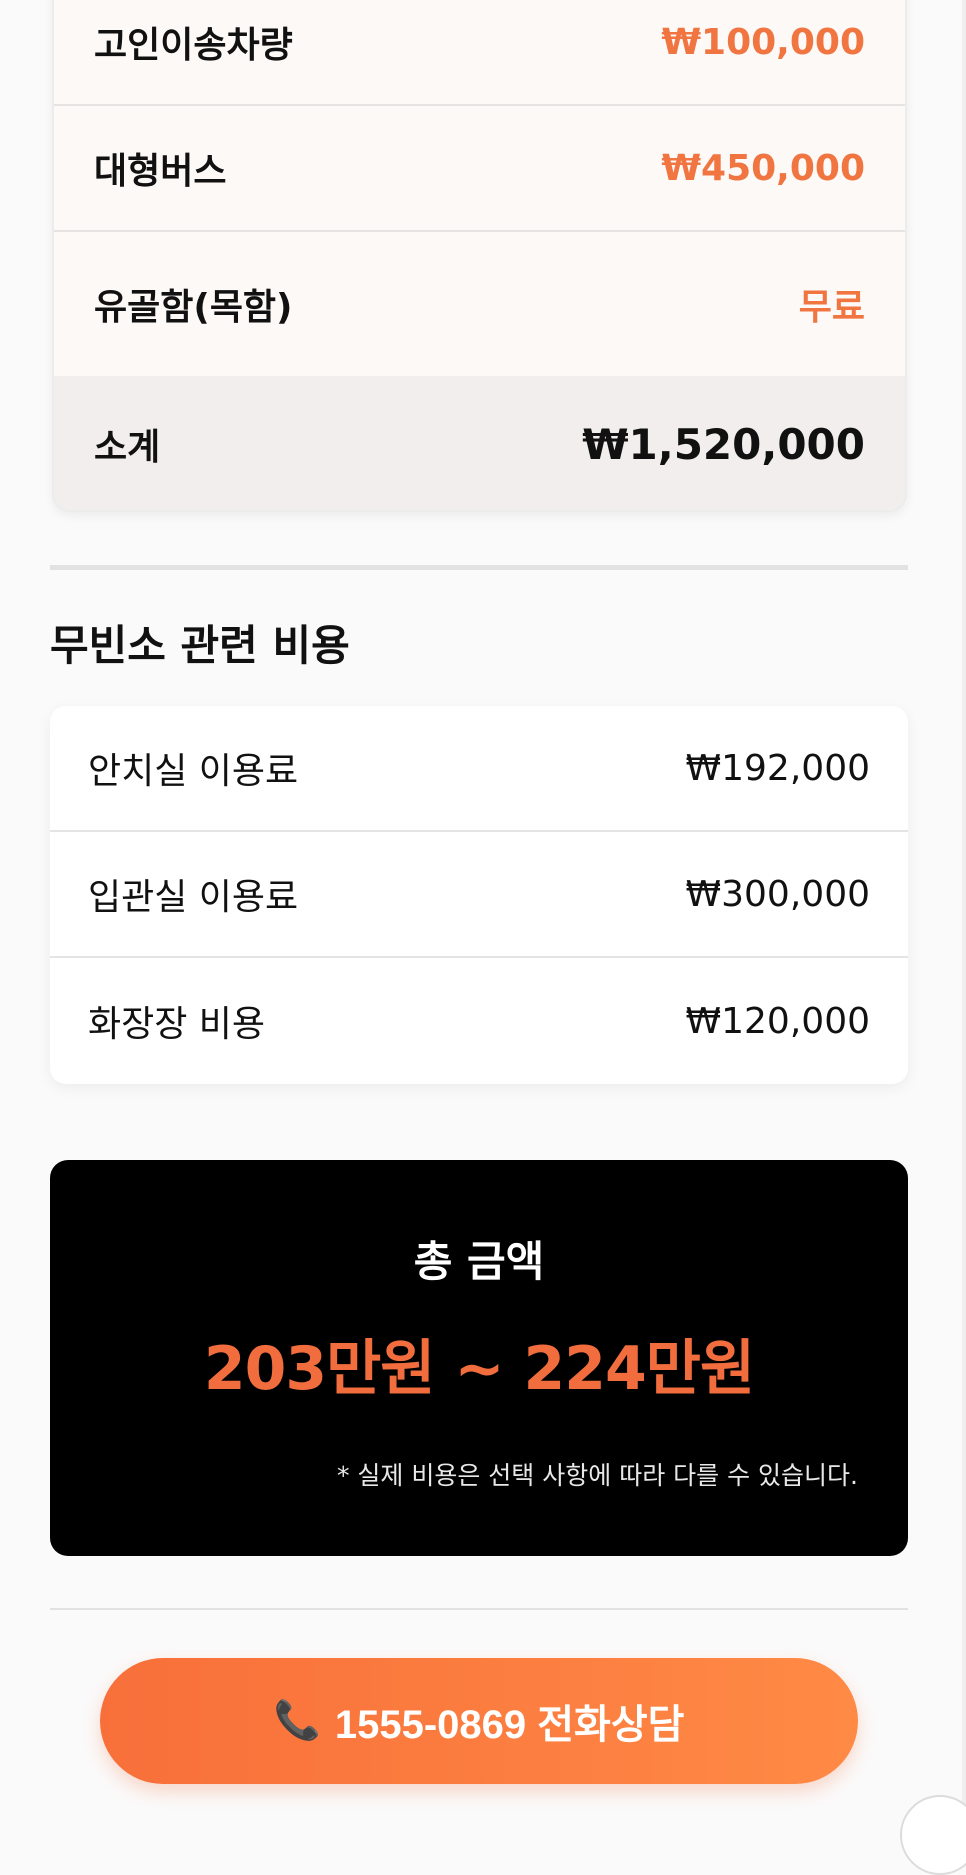 The width and height of the screenshot is (966, 1875). Describe the element at coordinates (479, 1369) in the screenshot. I see `total-range: 203만원 ~ 224만원` at that location.